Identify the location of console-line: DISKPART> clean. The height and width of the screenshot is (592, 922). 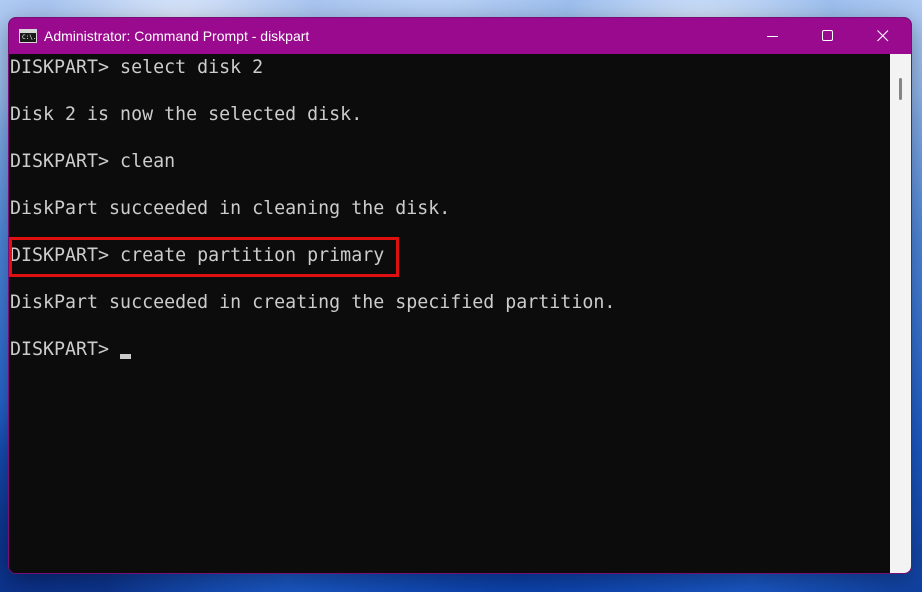
(93, 161).